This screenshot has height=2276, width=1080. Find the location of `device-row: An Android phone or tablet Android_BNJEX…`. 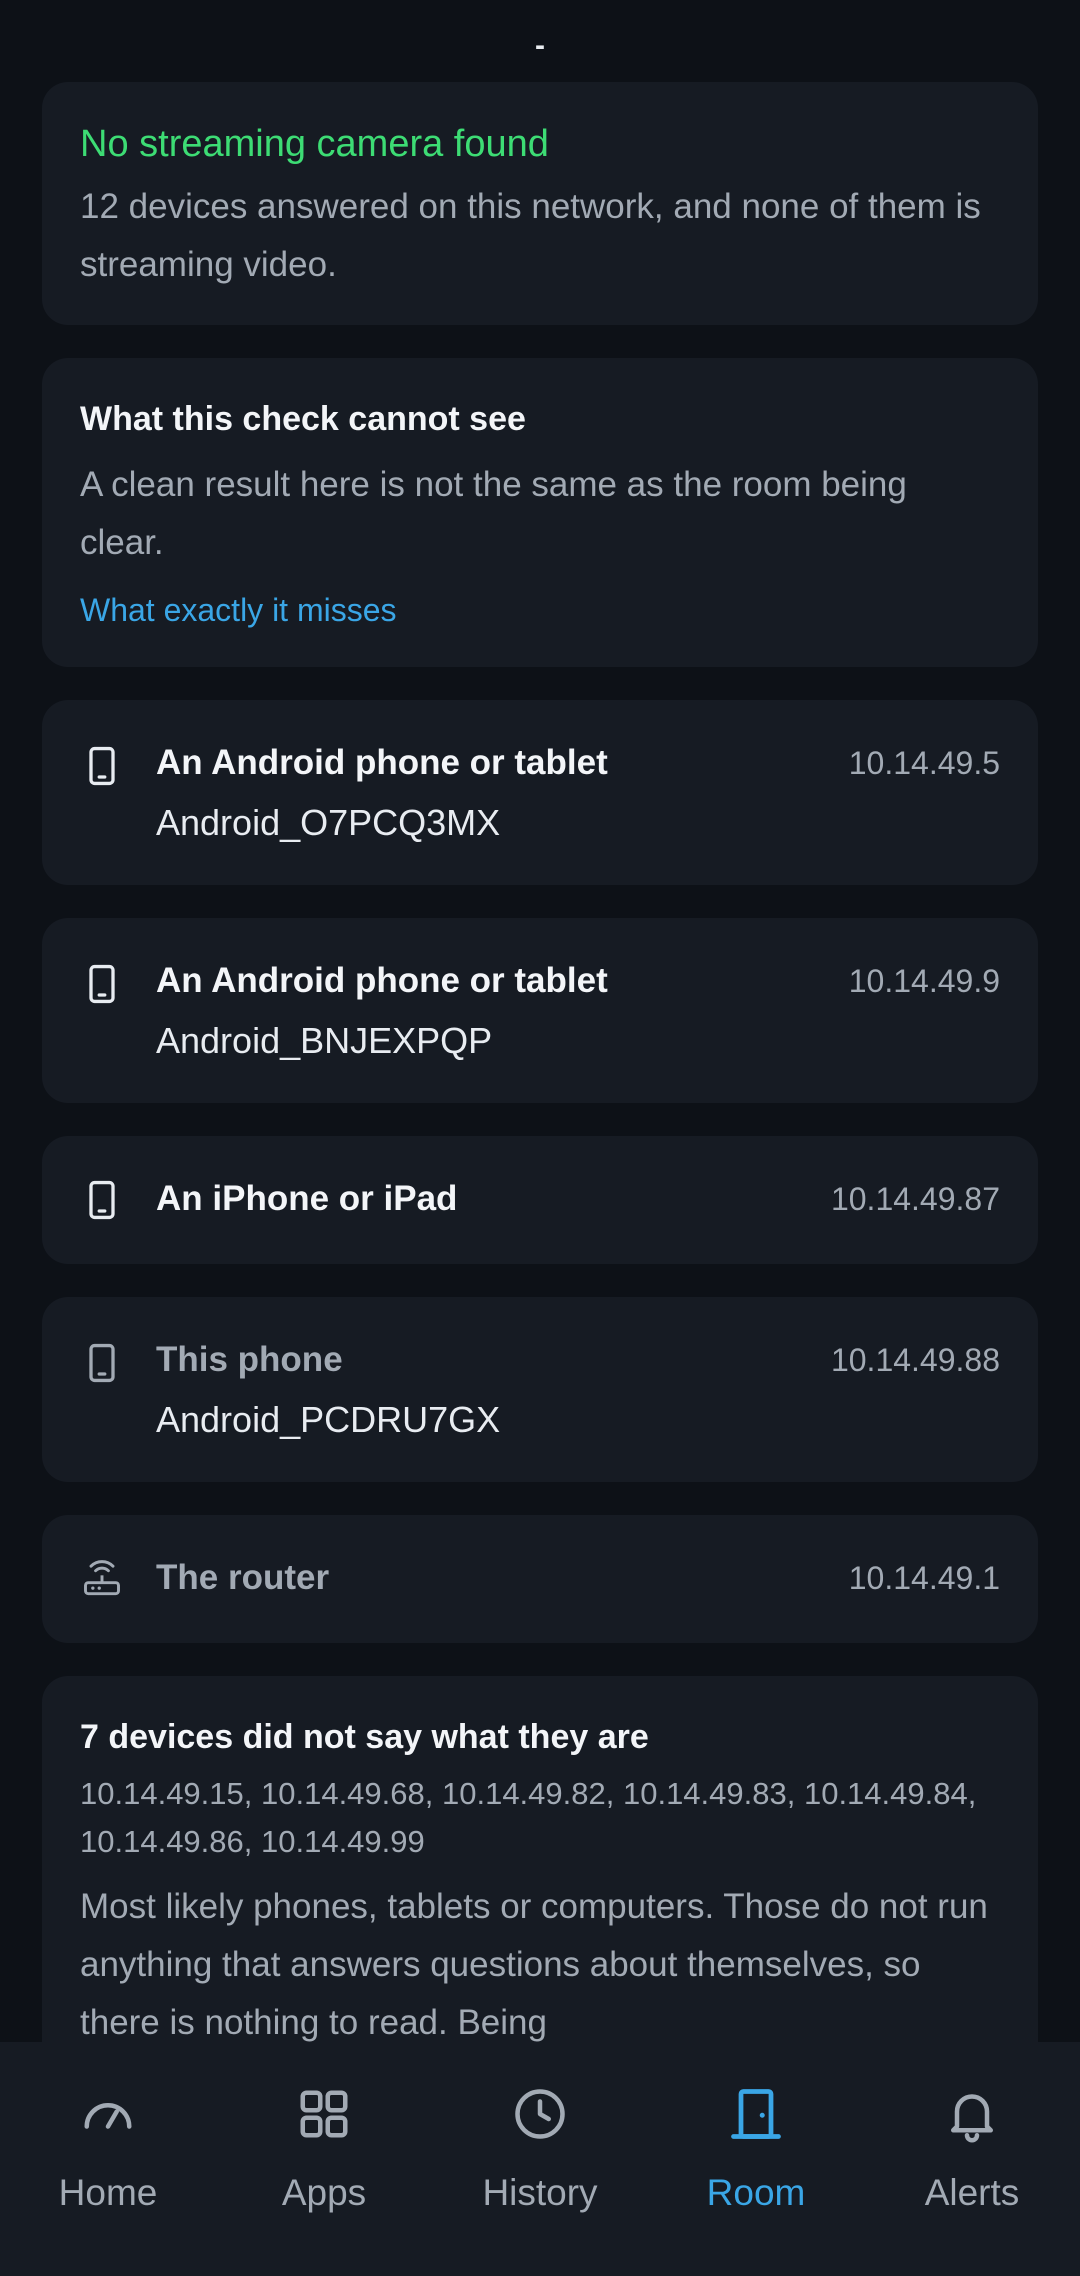

device-row: An Android phone or tablet Android_BNJEX… is located at coordinates (540, 1010).